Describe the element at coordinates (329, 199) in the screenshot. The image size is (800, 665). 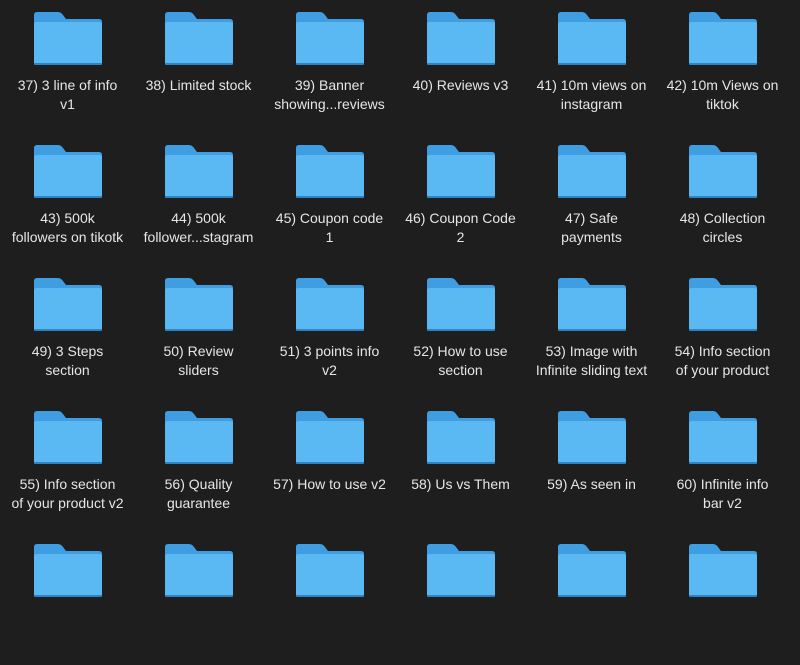
I see `folder-item: 45) Coupon code 1` at that location.